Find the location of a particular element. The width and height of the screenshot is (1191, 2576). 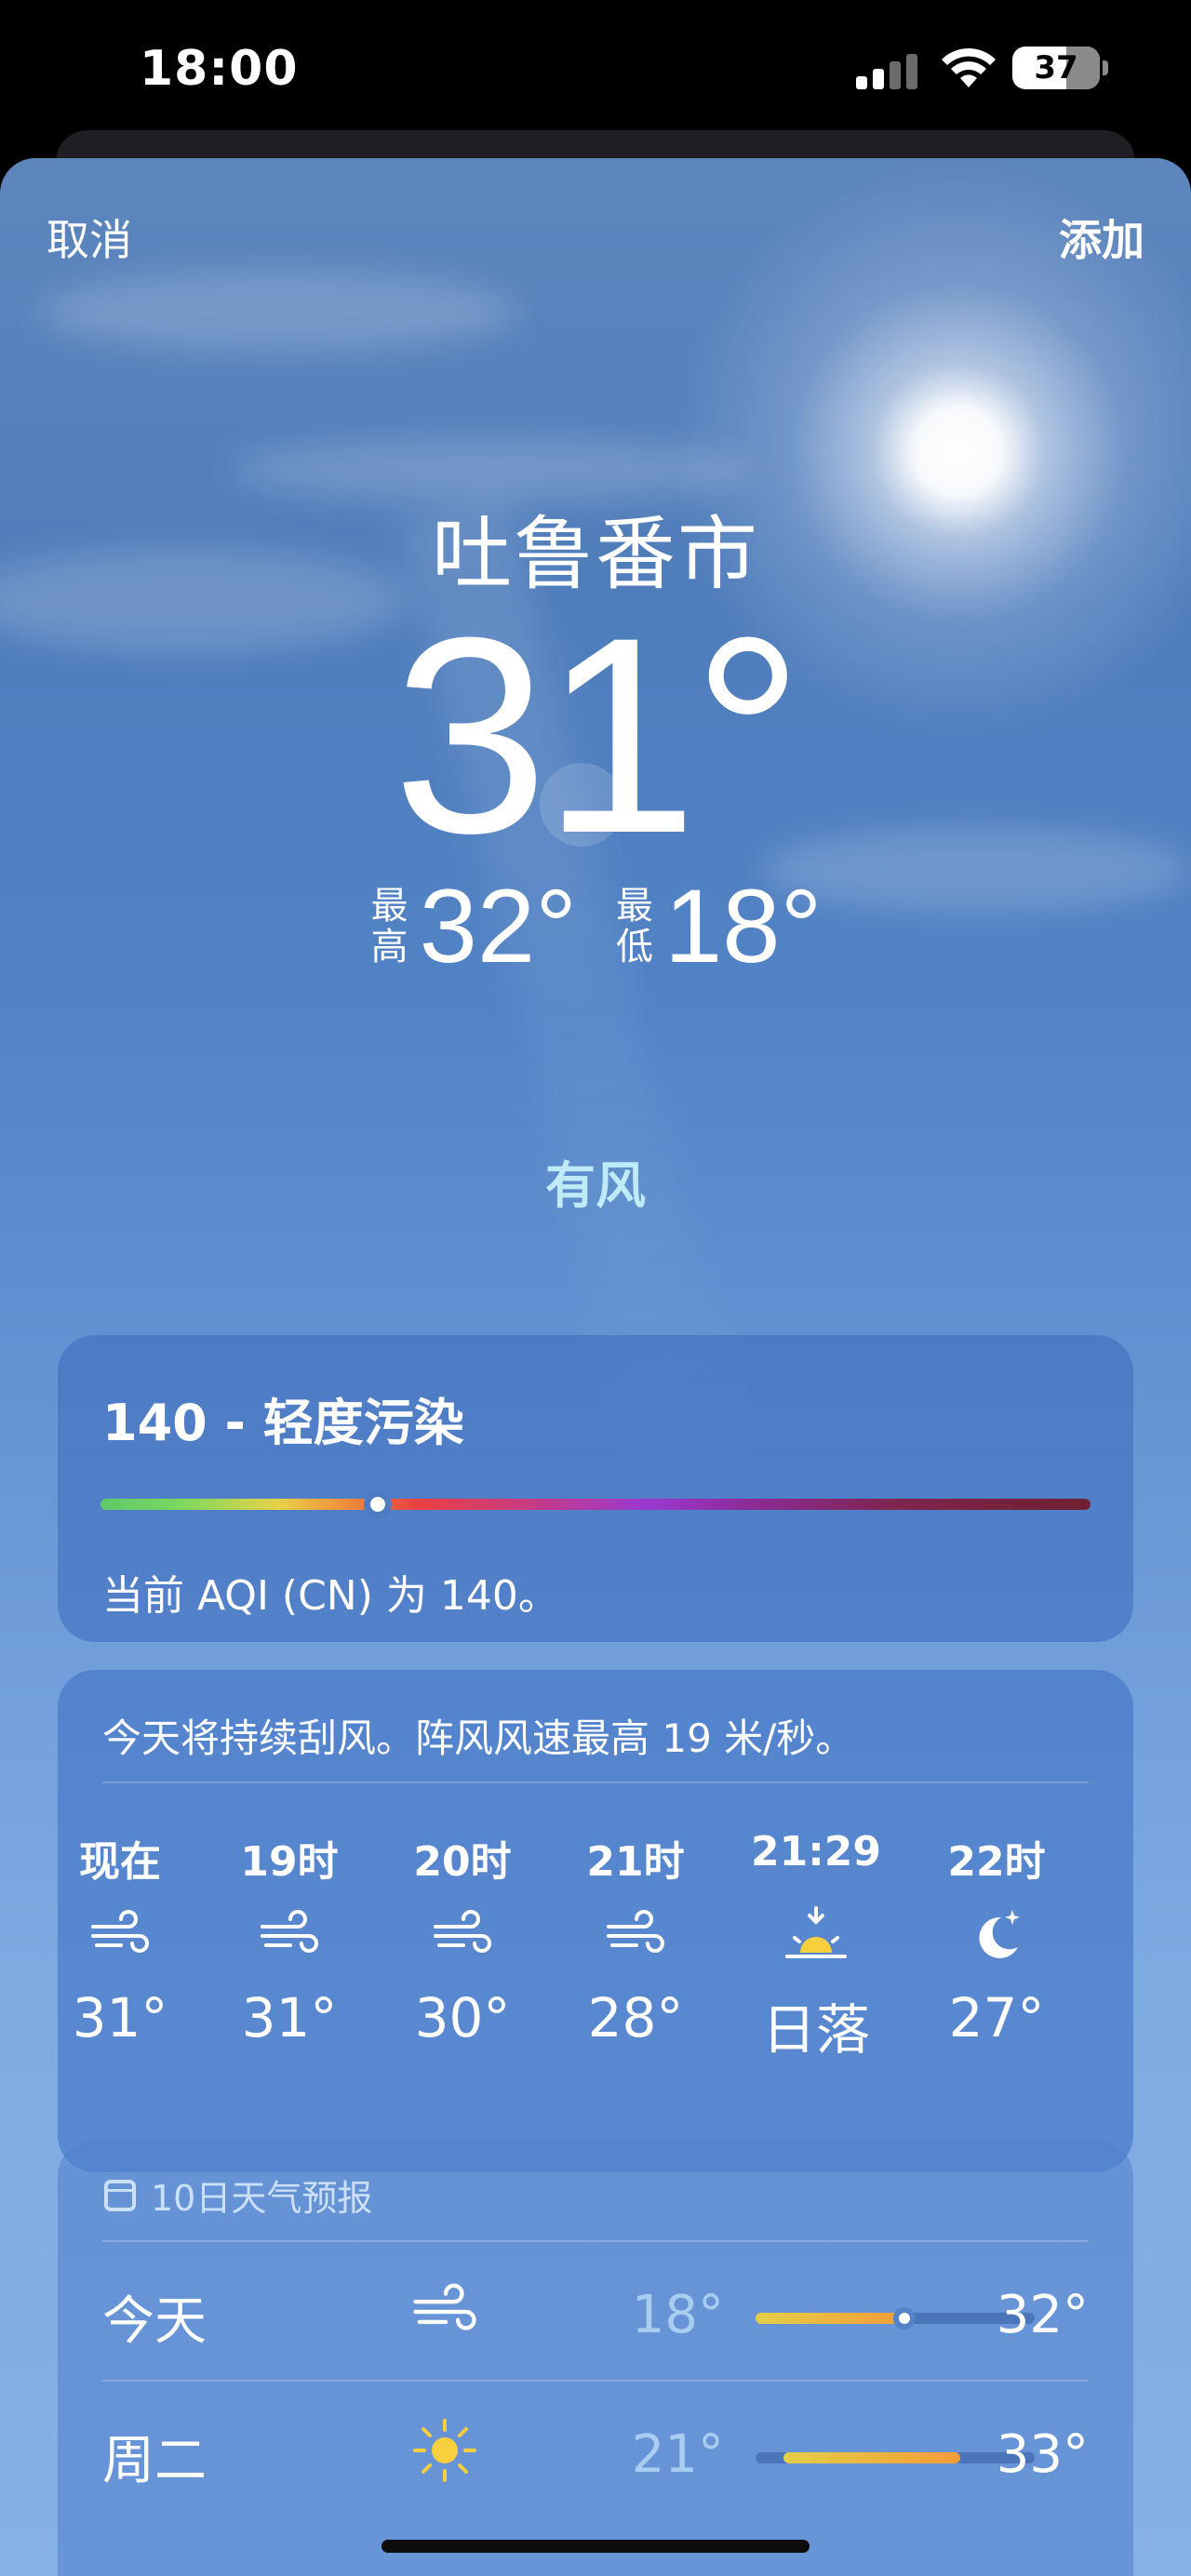

high-label: 最高 is located at coordinates (389, 926).